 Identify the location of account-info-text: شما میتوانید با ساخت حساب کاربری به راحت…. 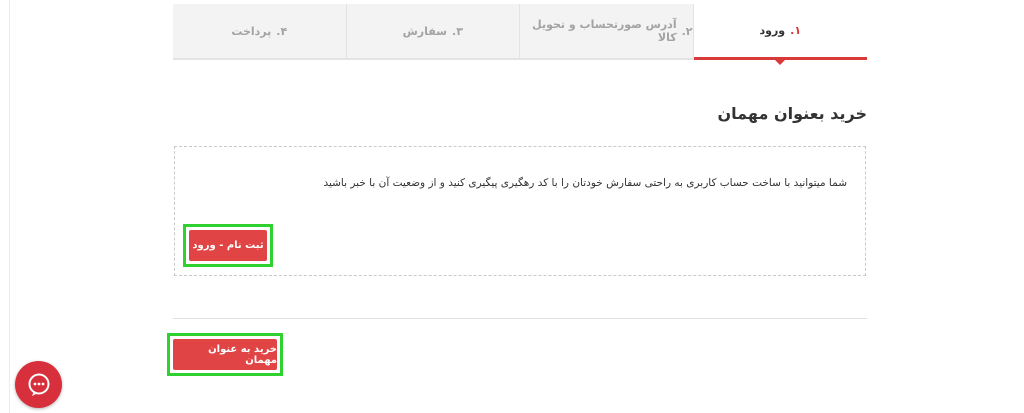
(585, 183).